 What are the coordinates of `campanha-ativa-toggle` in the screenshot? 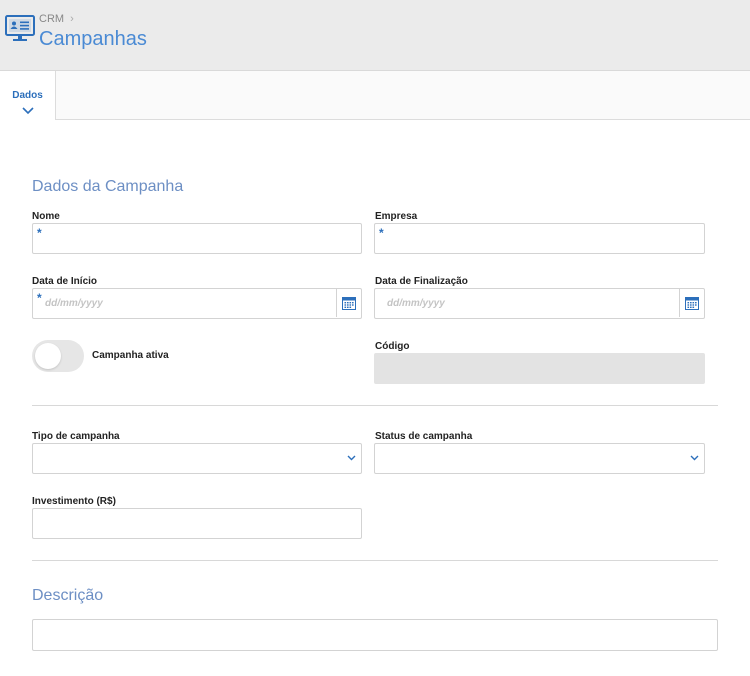 It's located at (58, 356).